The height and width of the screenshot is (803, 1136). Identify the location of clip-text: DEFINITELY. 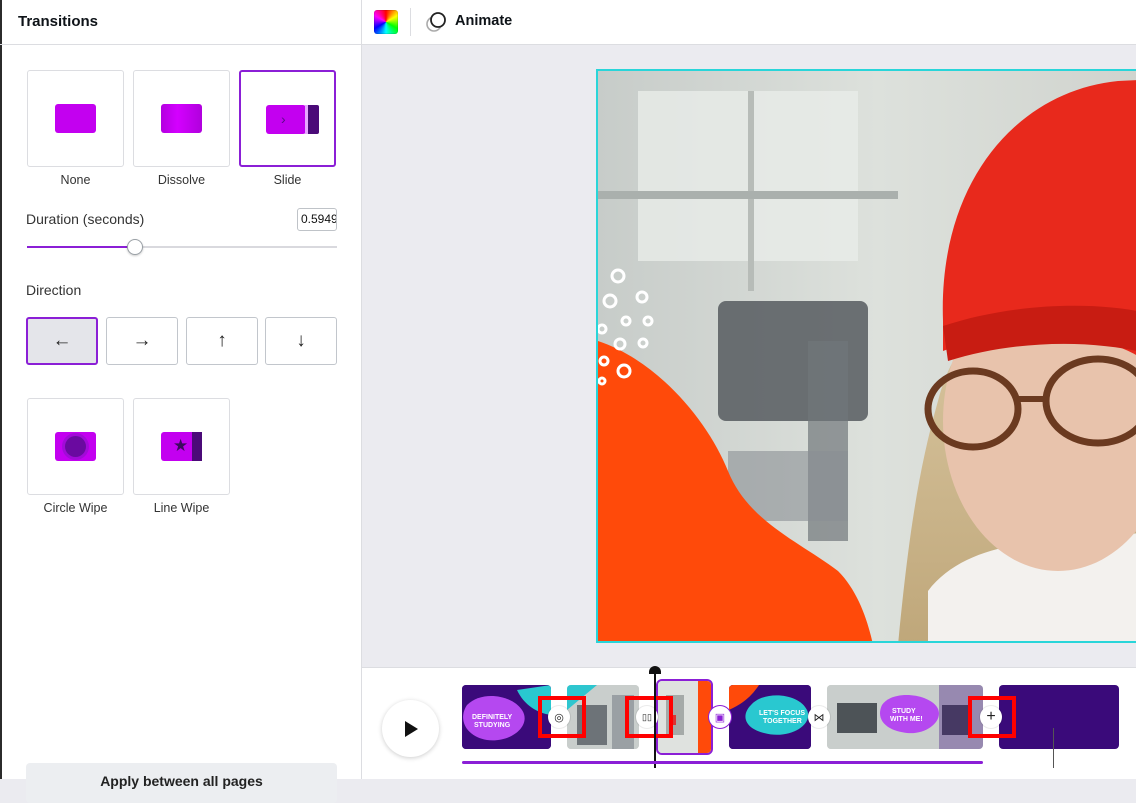
(492, 717).